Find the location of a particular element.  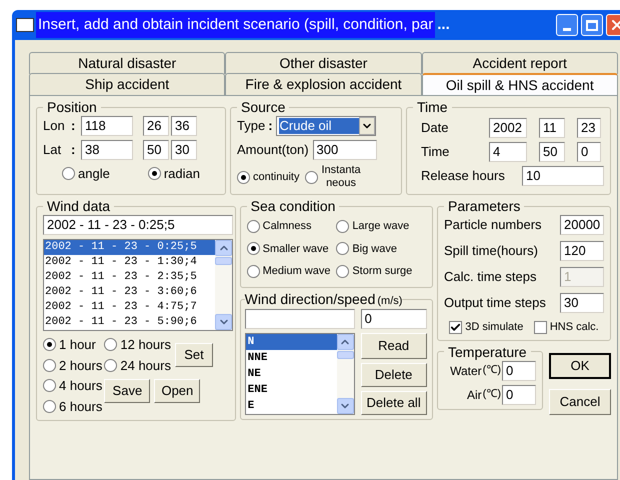

text-field: 26 is located at coordinates (156, 126).